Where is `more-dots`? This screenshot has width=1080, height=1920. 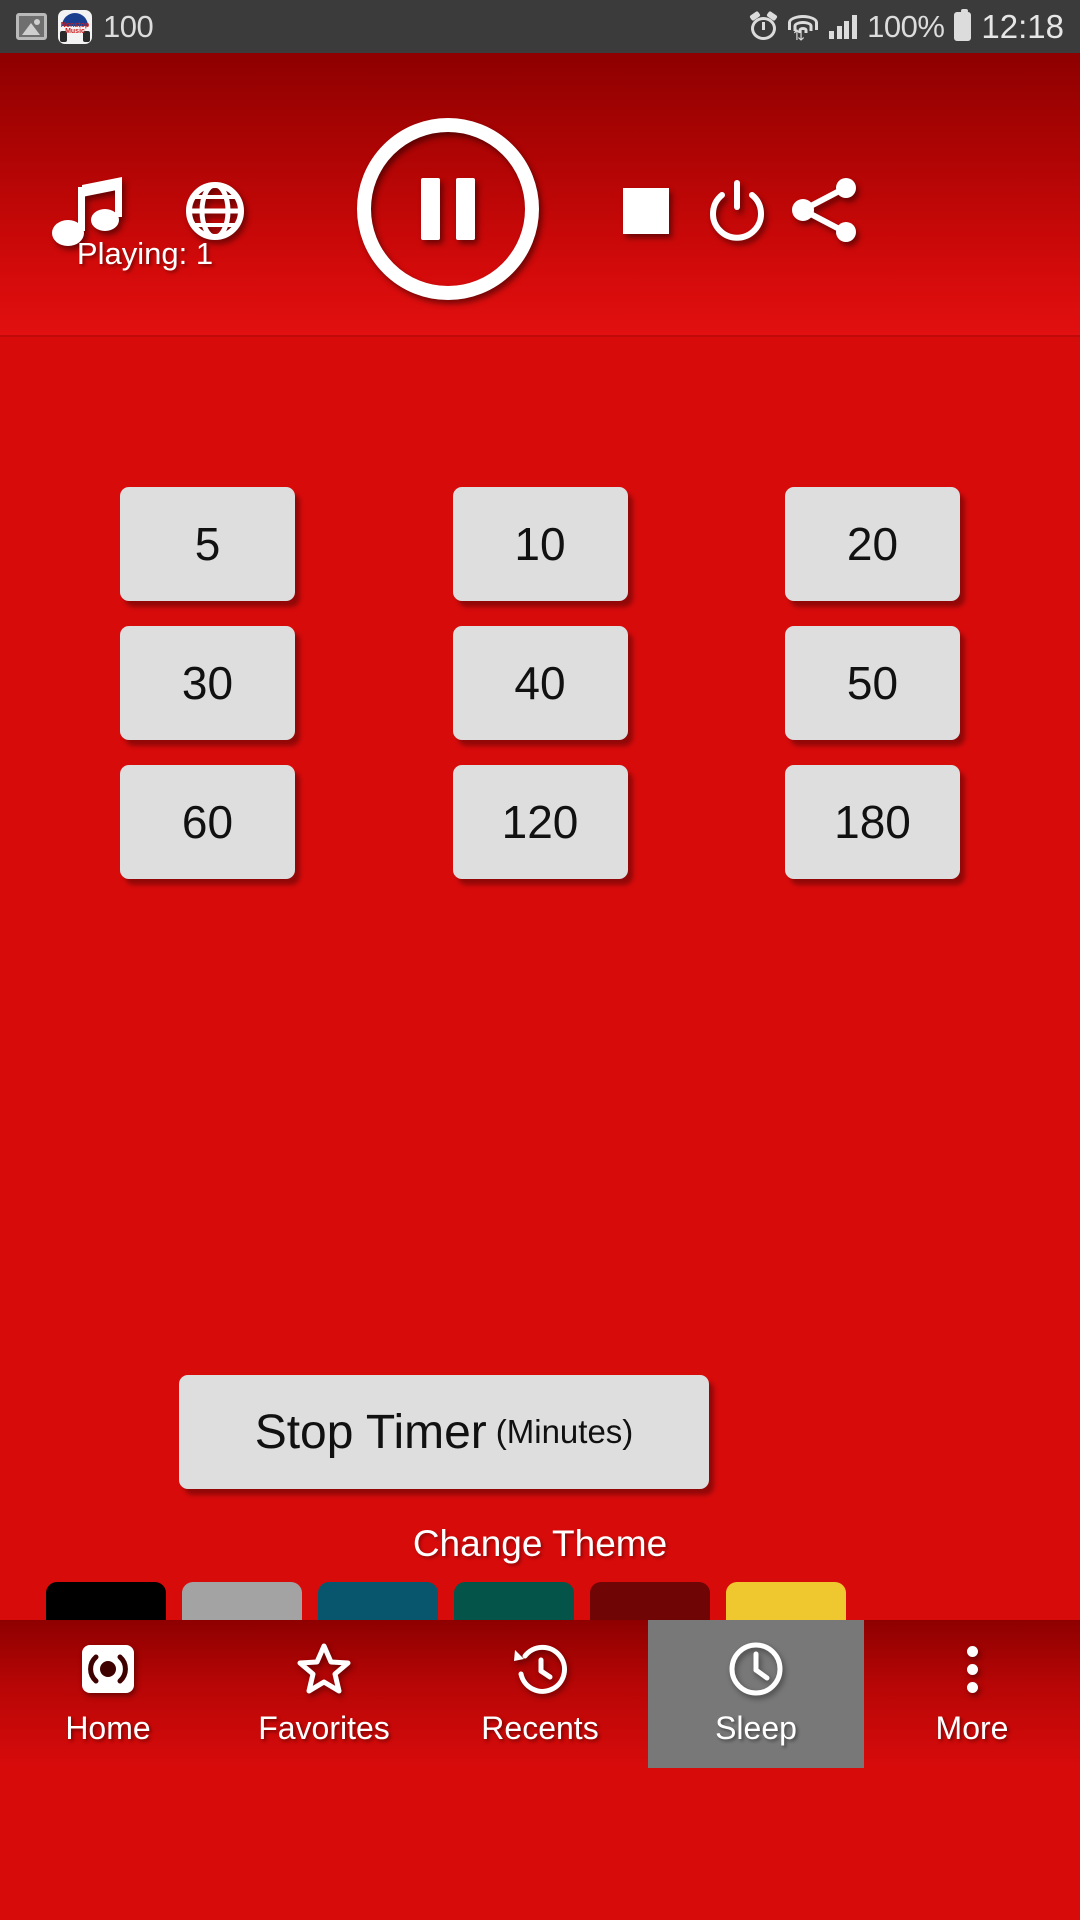
more-dots is located at coordinates (972, 1669).